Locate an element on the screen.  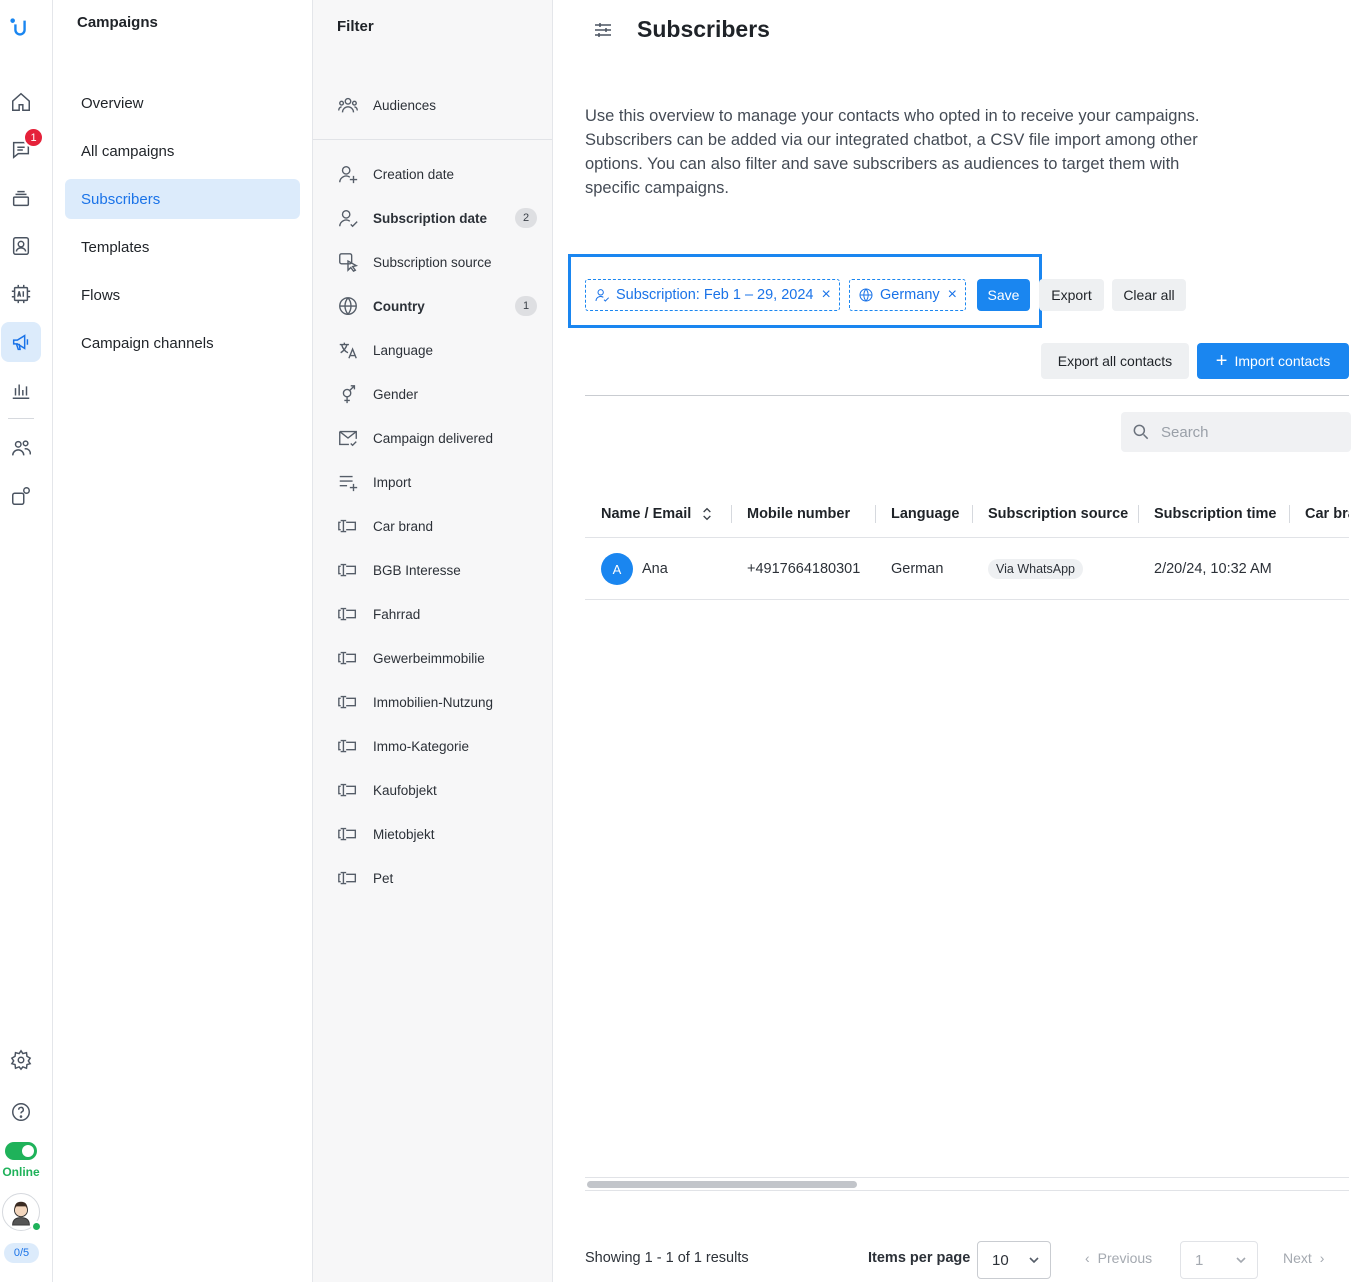
nav-item-templates: Templates is located at coordinates (182, 247).